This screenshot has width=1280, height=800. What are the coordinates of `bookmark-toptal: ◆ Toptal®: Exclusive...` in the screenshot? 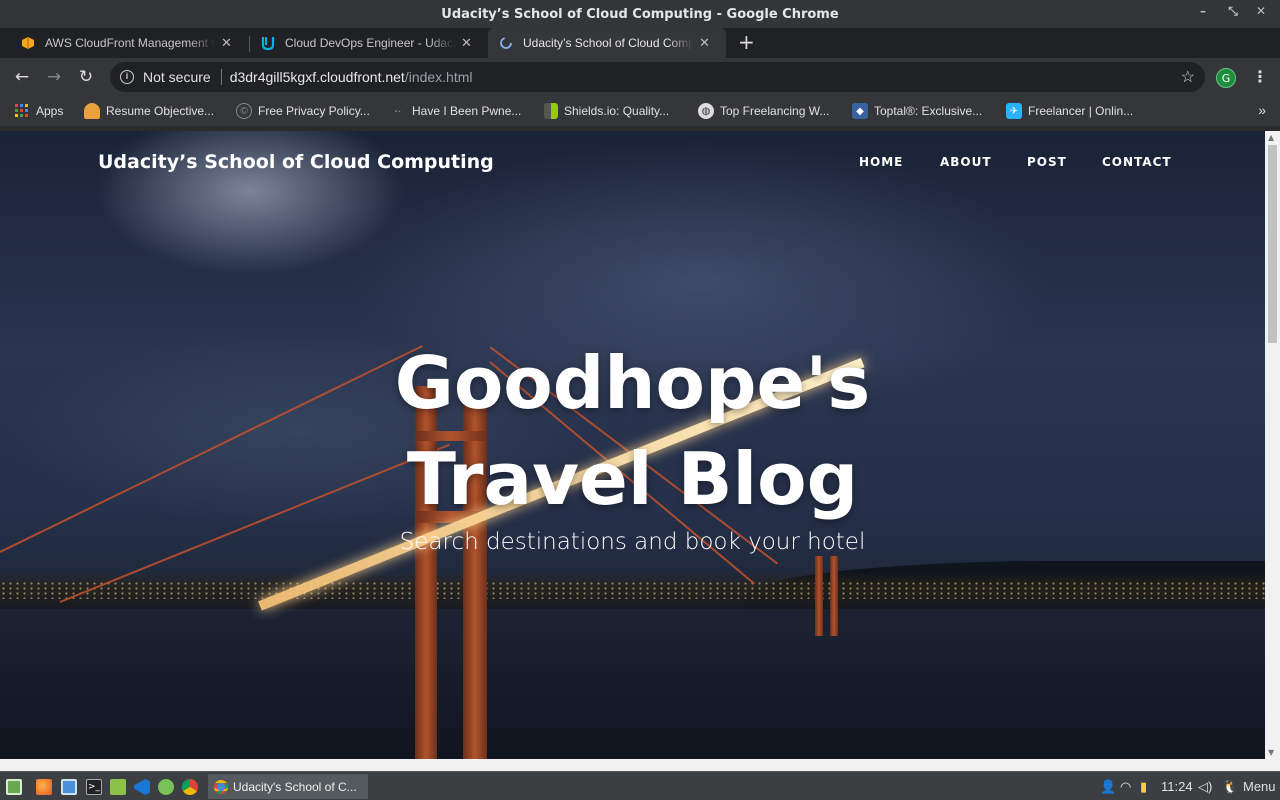 It's located at (917, 111).